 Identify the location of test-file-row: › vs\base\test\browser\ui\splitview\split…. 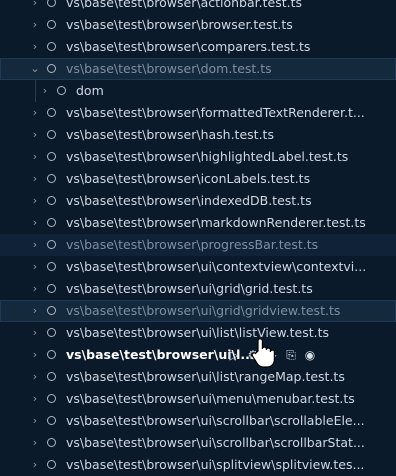
(198, 465).